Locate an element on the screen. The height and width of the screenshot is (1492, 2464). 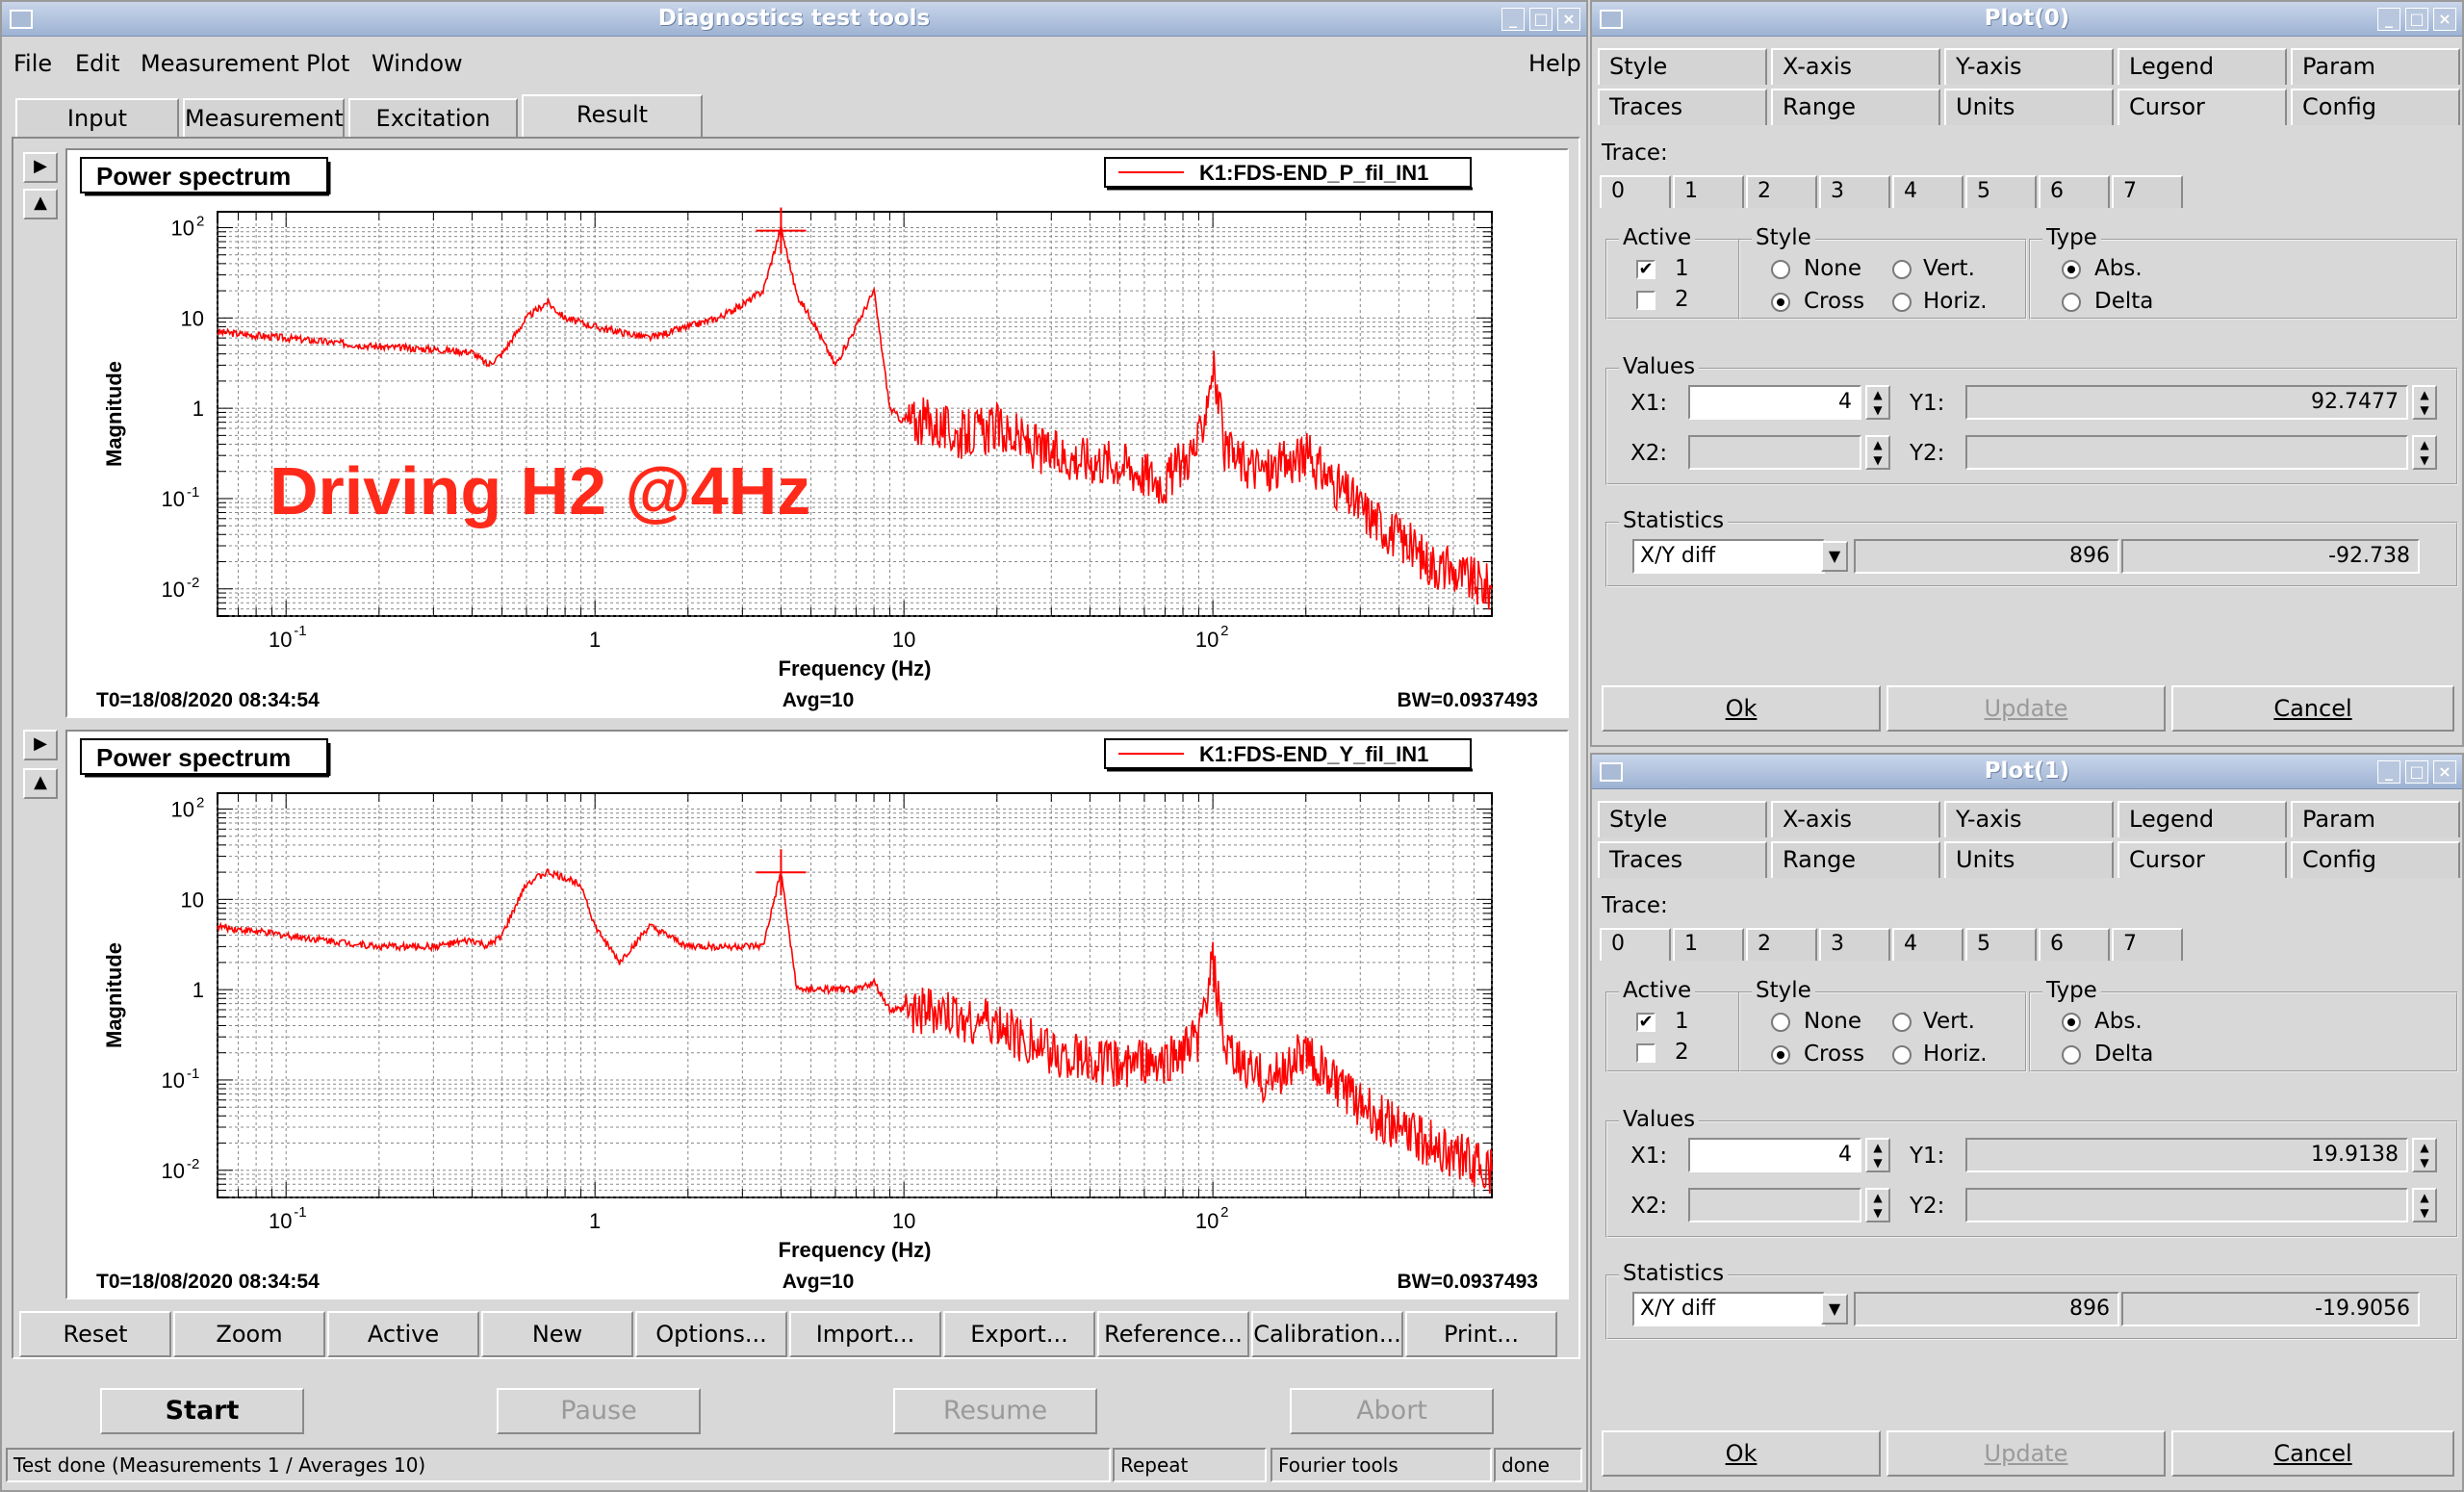
ok-button: Ok is located at coordinates (1741, 708).